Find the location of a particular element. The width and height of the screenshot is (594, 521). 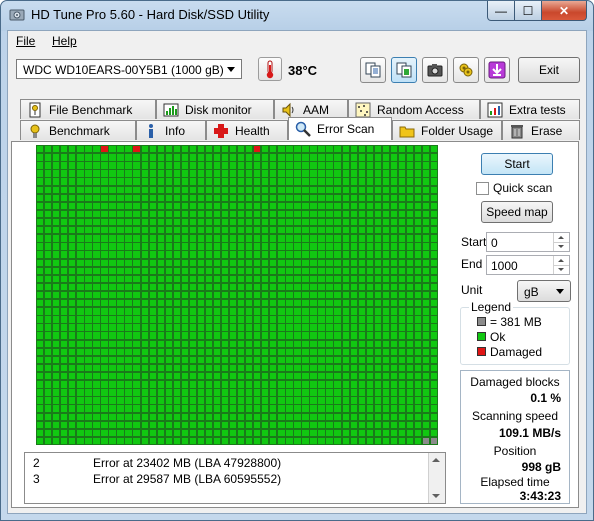

tab-health: Health is located at coordinates (247, 130).